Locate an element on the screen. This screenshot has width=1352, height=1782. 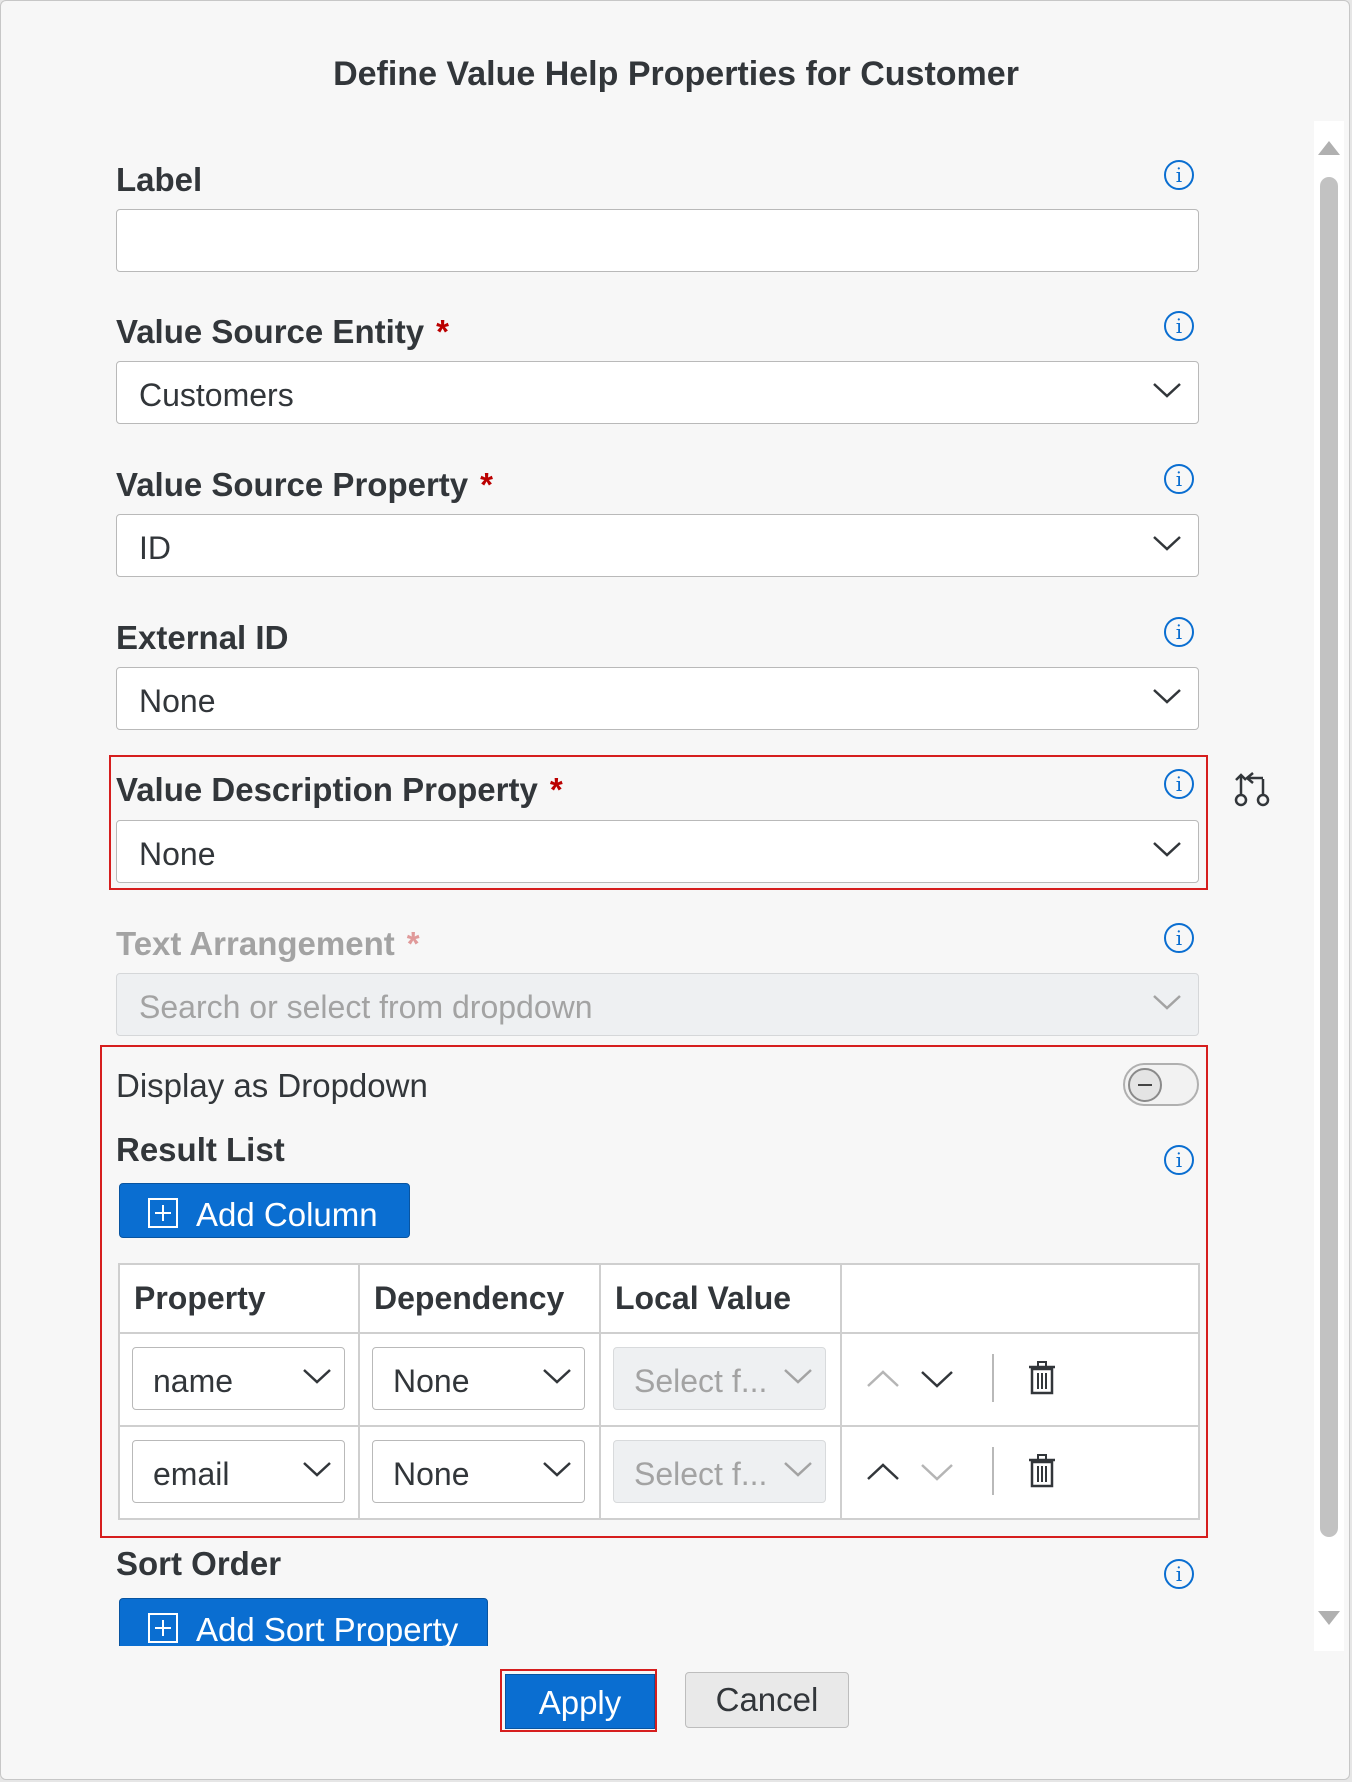
sort-order-label: Sort Order is located at coordinates (199, 1563).